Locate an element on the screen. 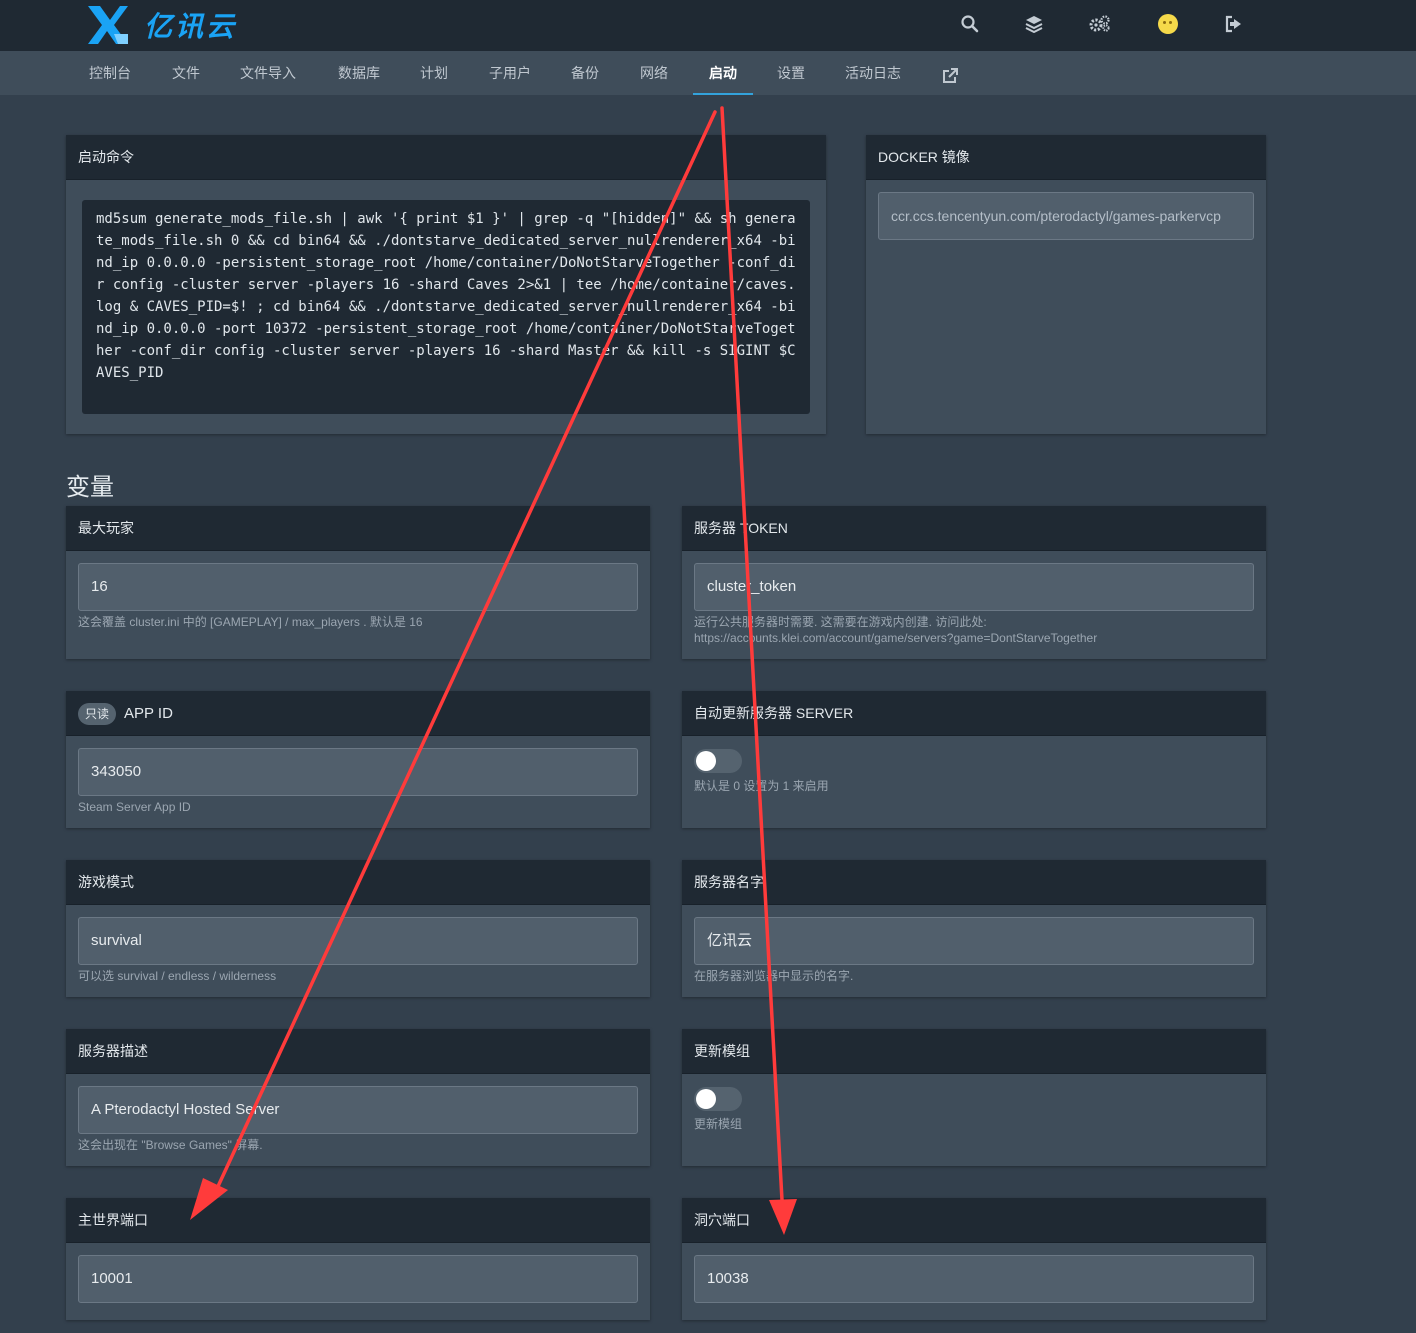 The image size is (1416, 1333). app-id-input: 343050 is located at coordinates (358, 772).